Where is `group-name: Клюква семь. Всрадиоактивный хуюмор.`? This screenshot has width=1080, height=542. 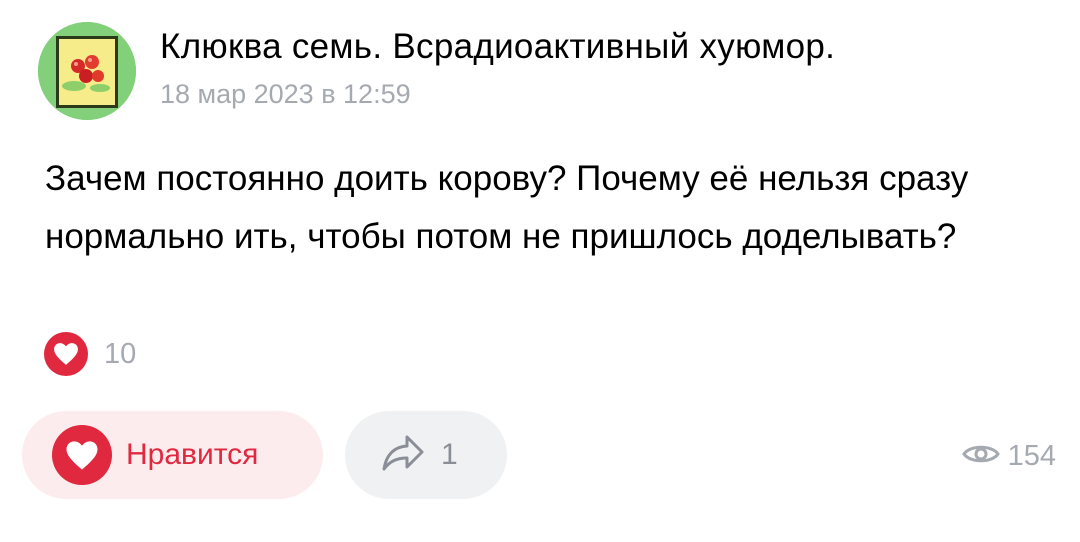 group-name: Клюква семь. Всрадиоактивный хуюмор. is located at coordinates (497, 47).